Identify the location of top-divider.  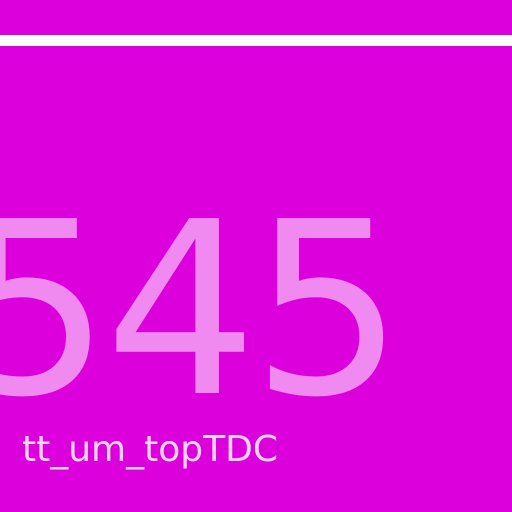
(256, 40).